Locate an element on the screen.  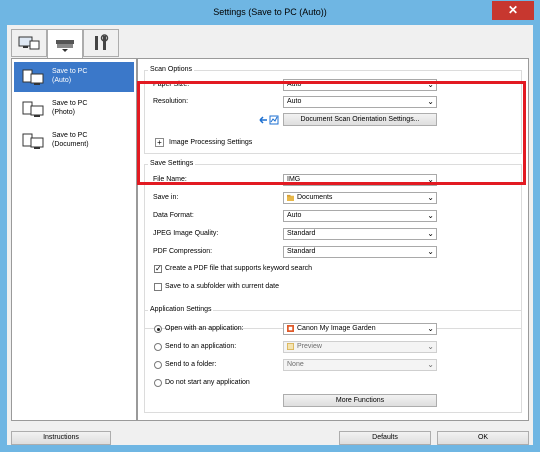
tab-general-settings is located at coordinates (101, 43).